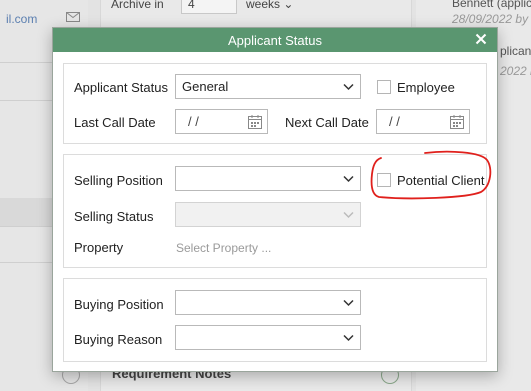 The width and height of the screenshot is (531, 391). Describe the element at coordinates (115, 122) in the screenshot. I see `last-call-date-label: Last Call Date` at that location.